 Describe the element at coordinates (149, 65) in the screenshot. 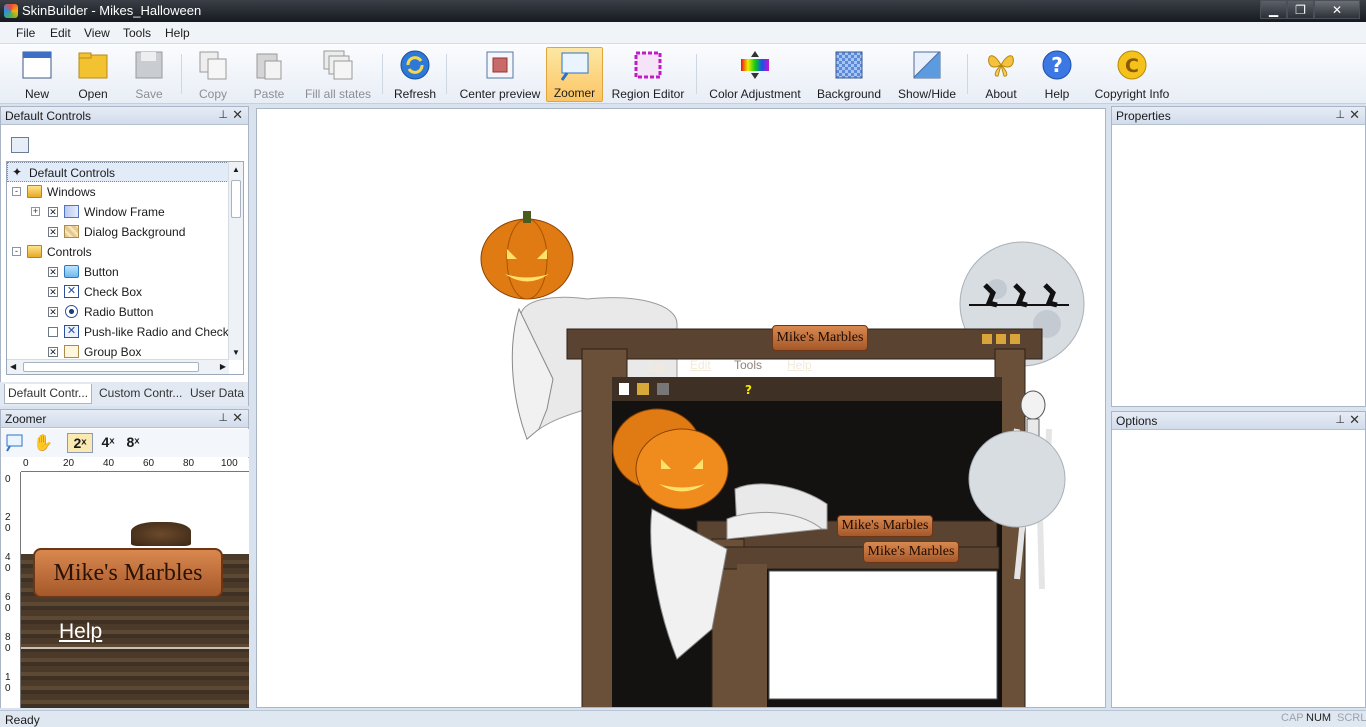

I see `save-icon` at that location.